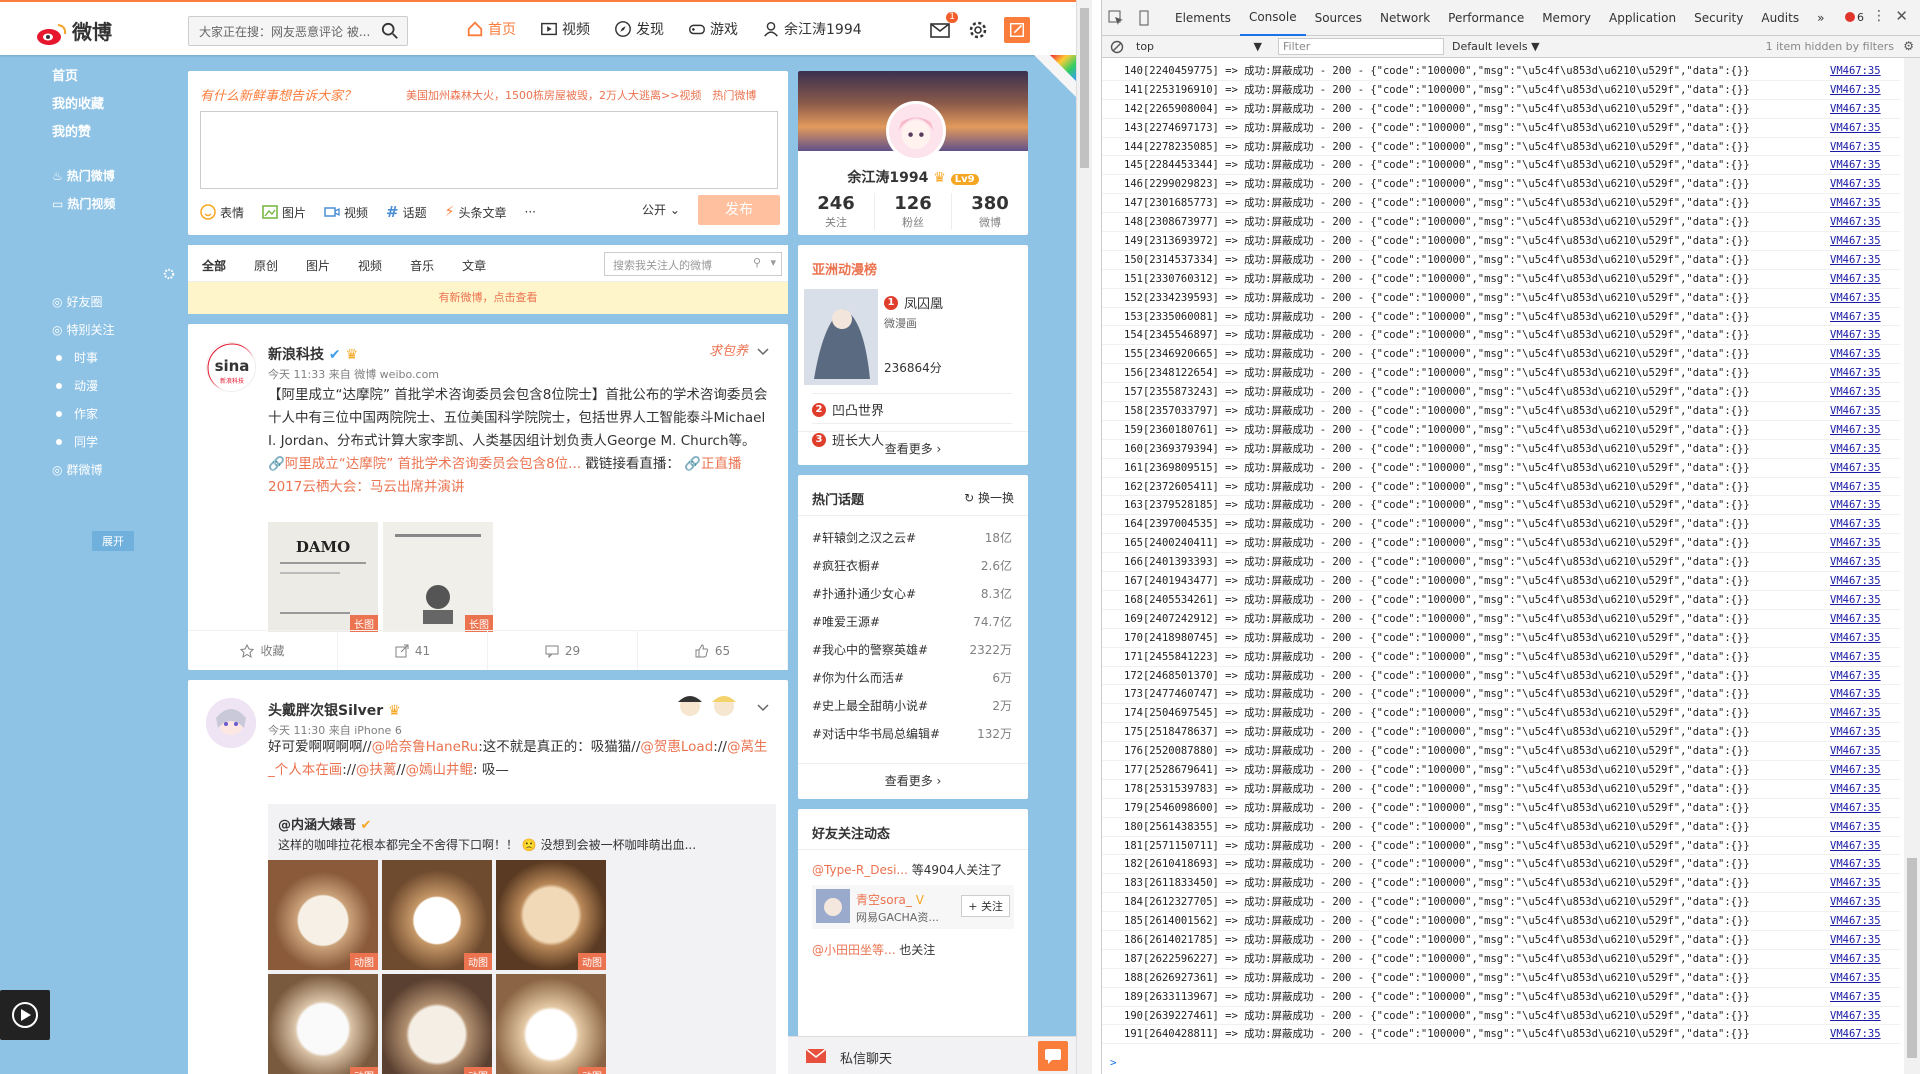 This screenshot has height=1074, width=1920. What do you see at coordinates (413, 650) in the screenshot?
I see `repost-button: 41` at bounding box center [413, 650].